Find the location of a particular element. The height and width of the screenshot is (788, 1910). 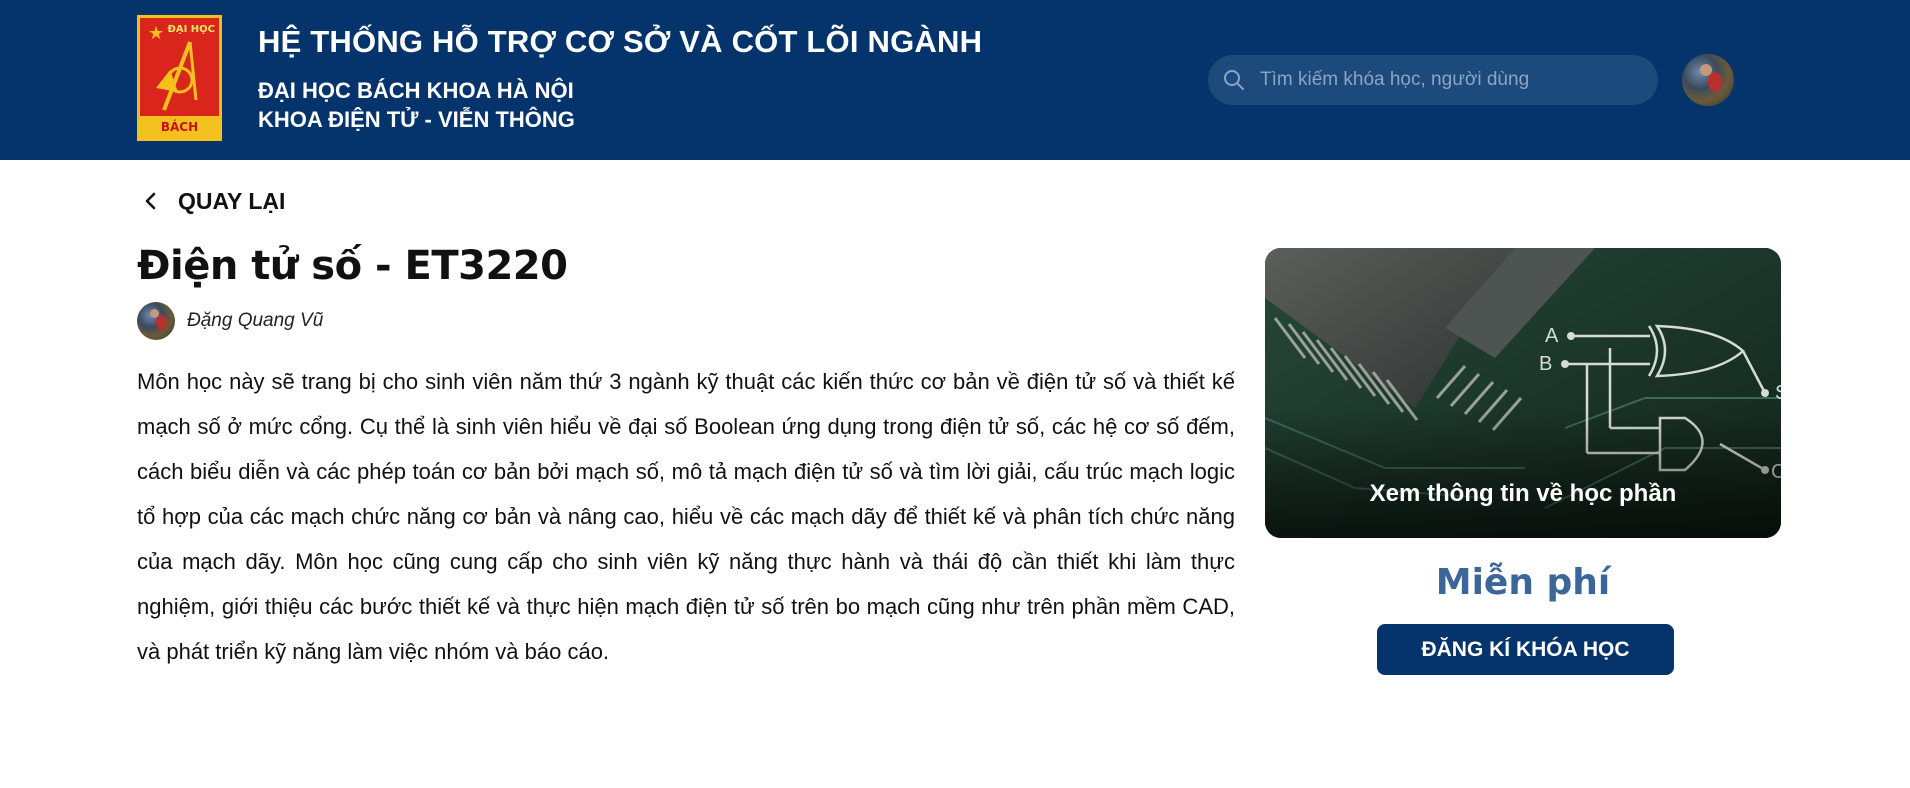

course-price: Miễn phí is located at coordinates (1523, 582).